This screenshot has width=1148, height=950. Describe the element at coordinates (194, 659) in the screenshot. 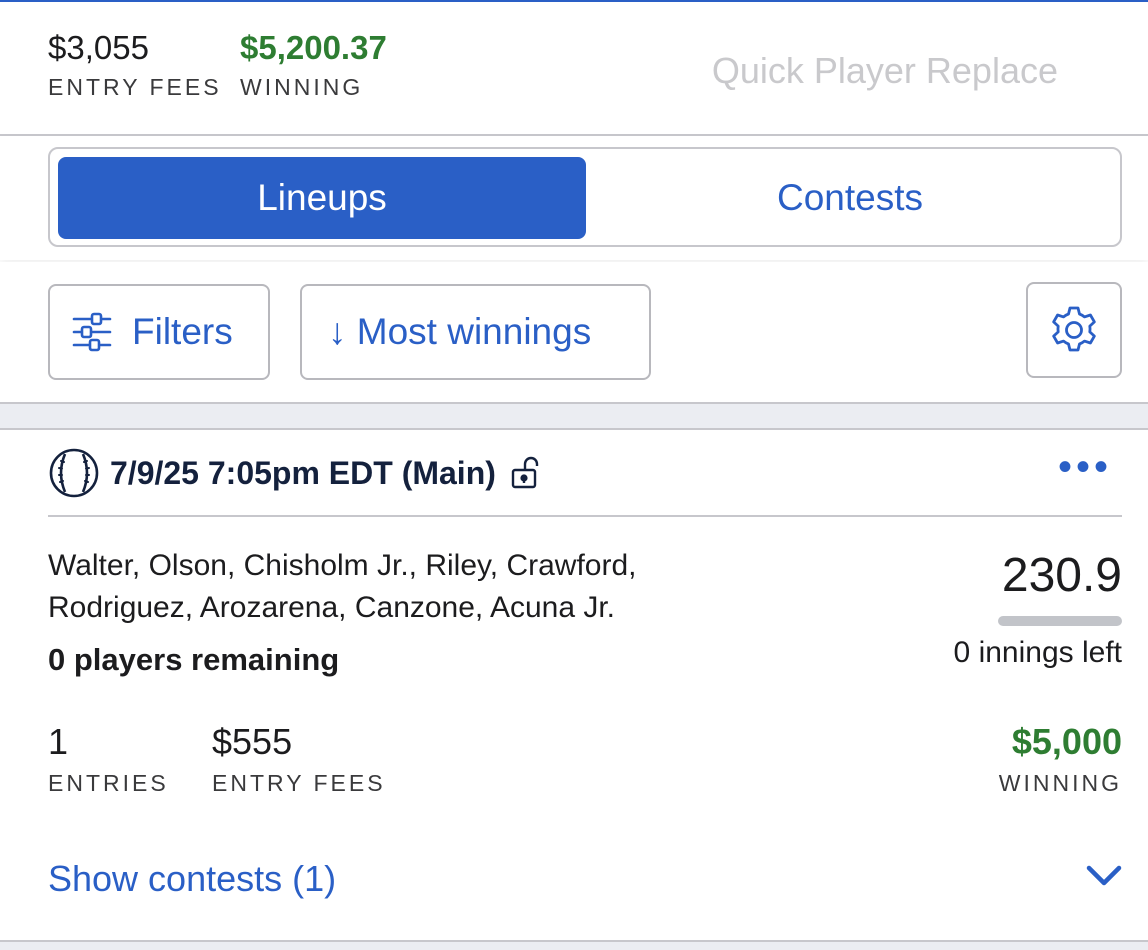

I see `players-remaining: 0 players remaining` at that location.